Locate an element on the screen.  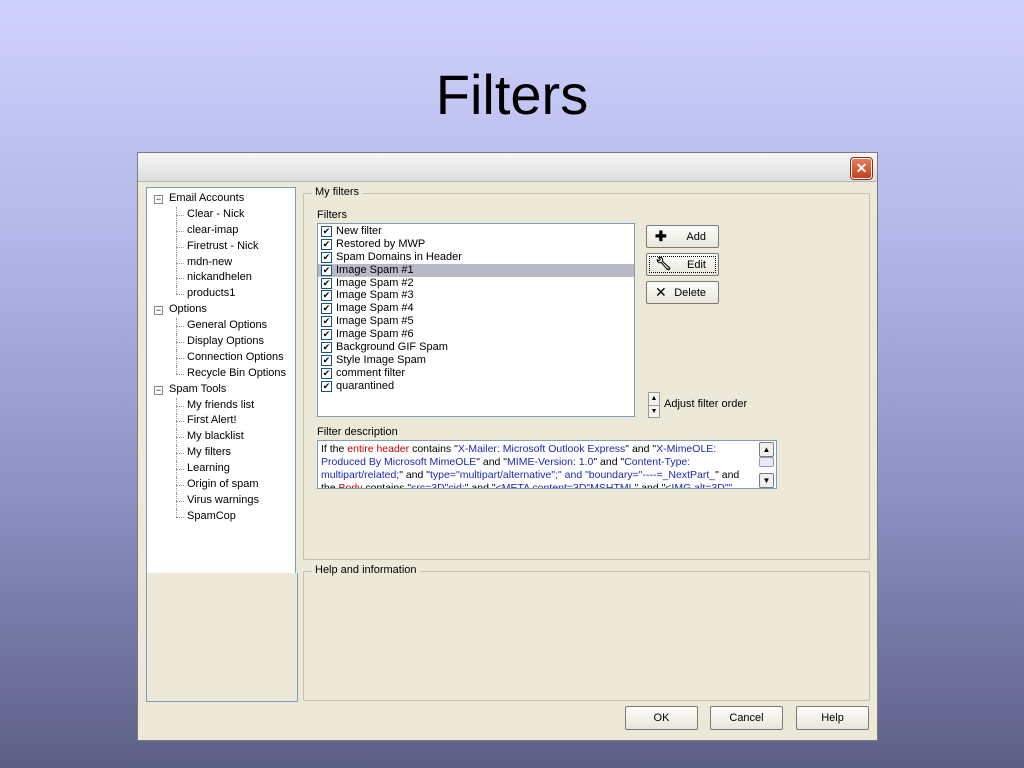
tree-item-label: My filters is located at coordinates (209, 452).